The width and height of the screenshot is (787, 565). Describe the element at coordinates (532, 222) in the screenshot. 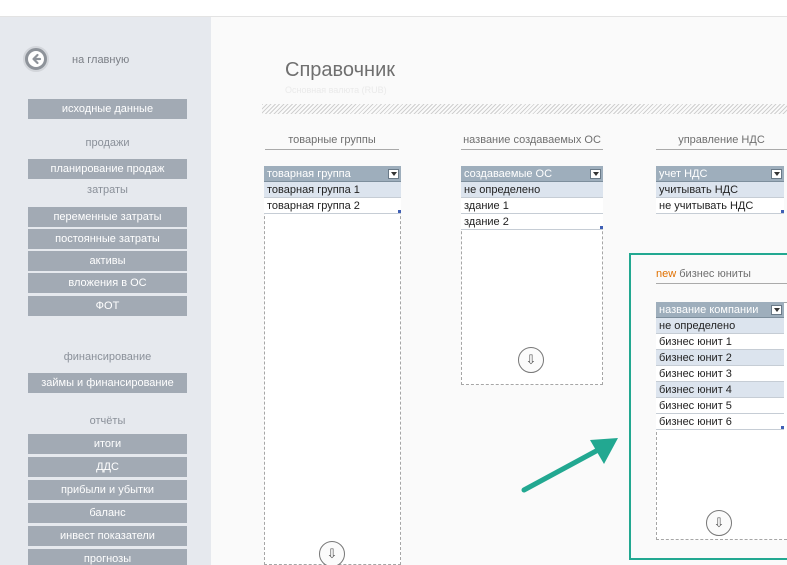

I see `table-row: здание 2` at that location.